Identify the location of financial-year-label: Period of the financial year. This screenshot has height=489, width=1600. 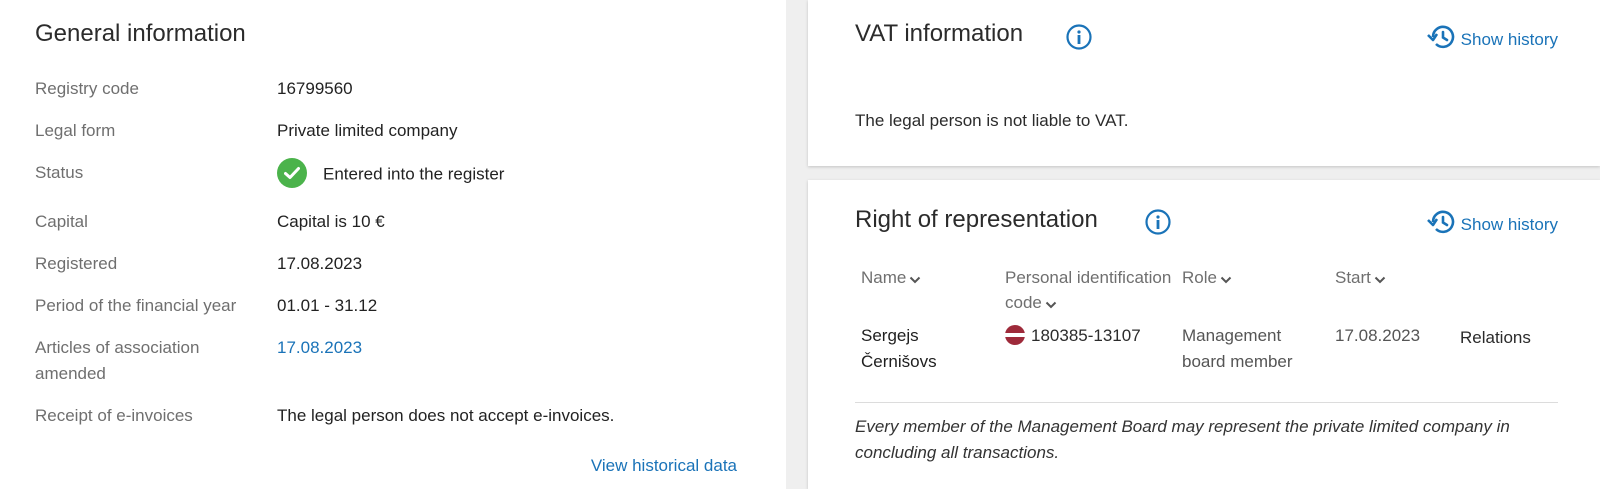
(136, 305).